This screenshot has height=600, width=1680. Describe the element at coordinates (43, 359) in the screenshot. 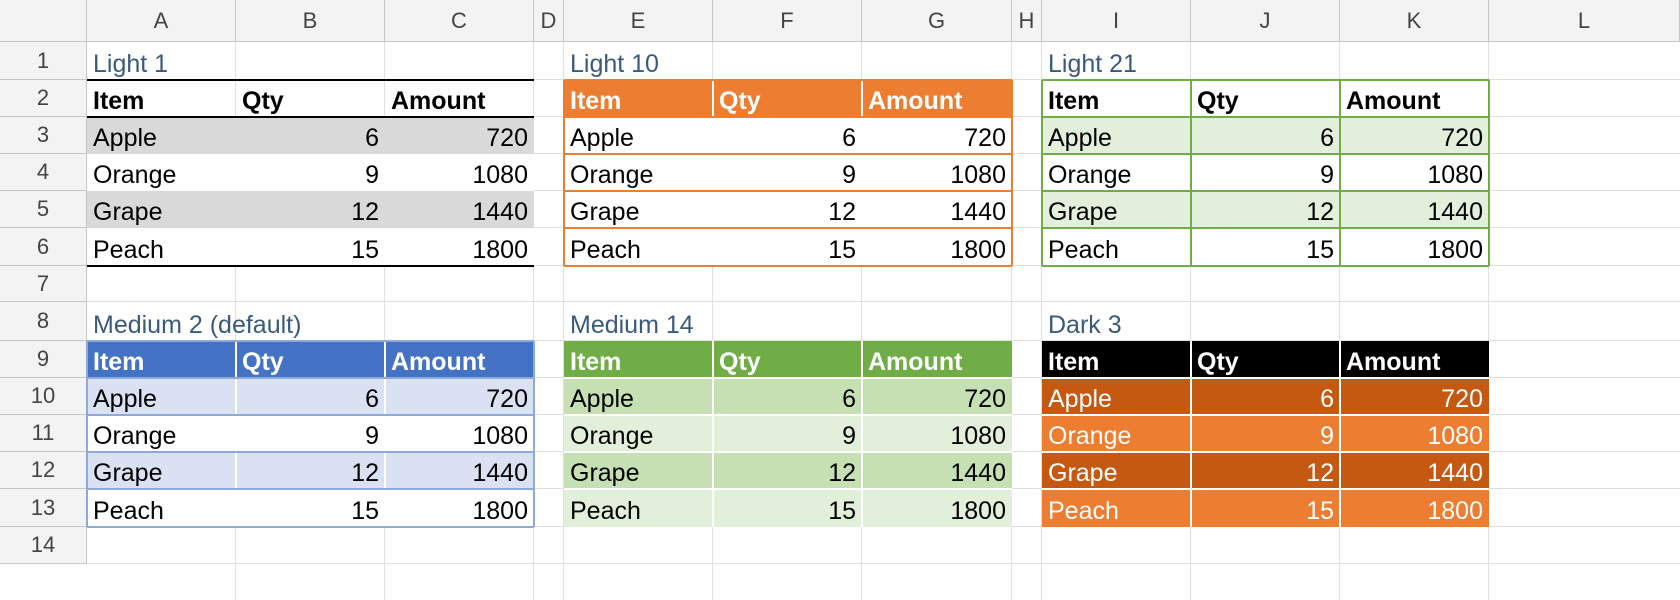

I see `row-header-9: 9` at that location.